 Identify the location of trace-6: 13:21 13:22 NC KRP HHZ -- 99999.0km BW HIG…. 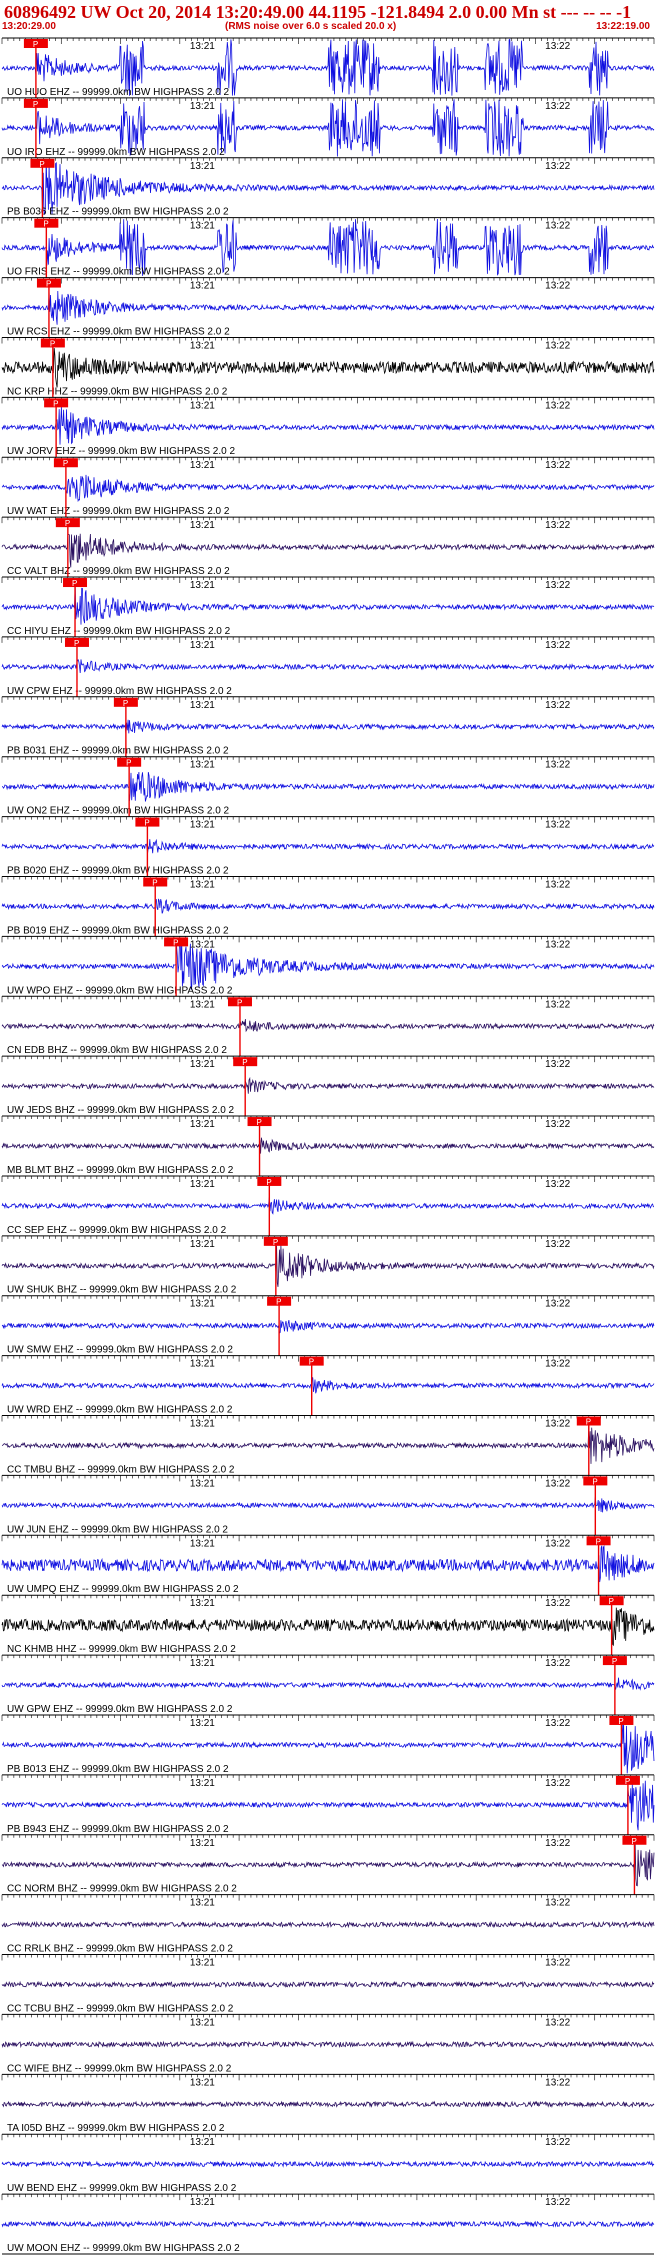
(328, 367).